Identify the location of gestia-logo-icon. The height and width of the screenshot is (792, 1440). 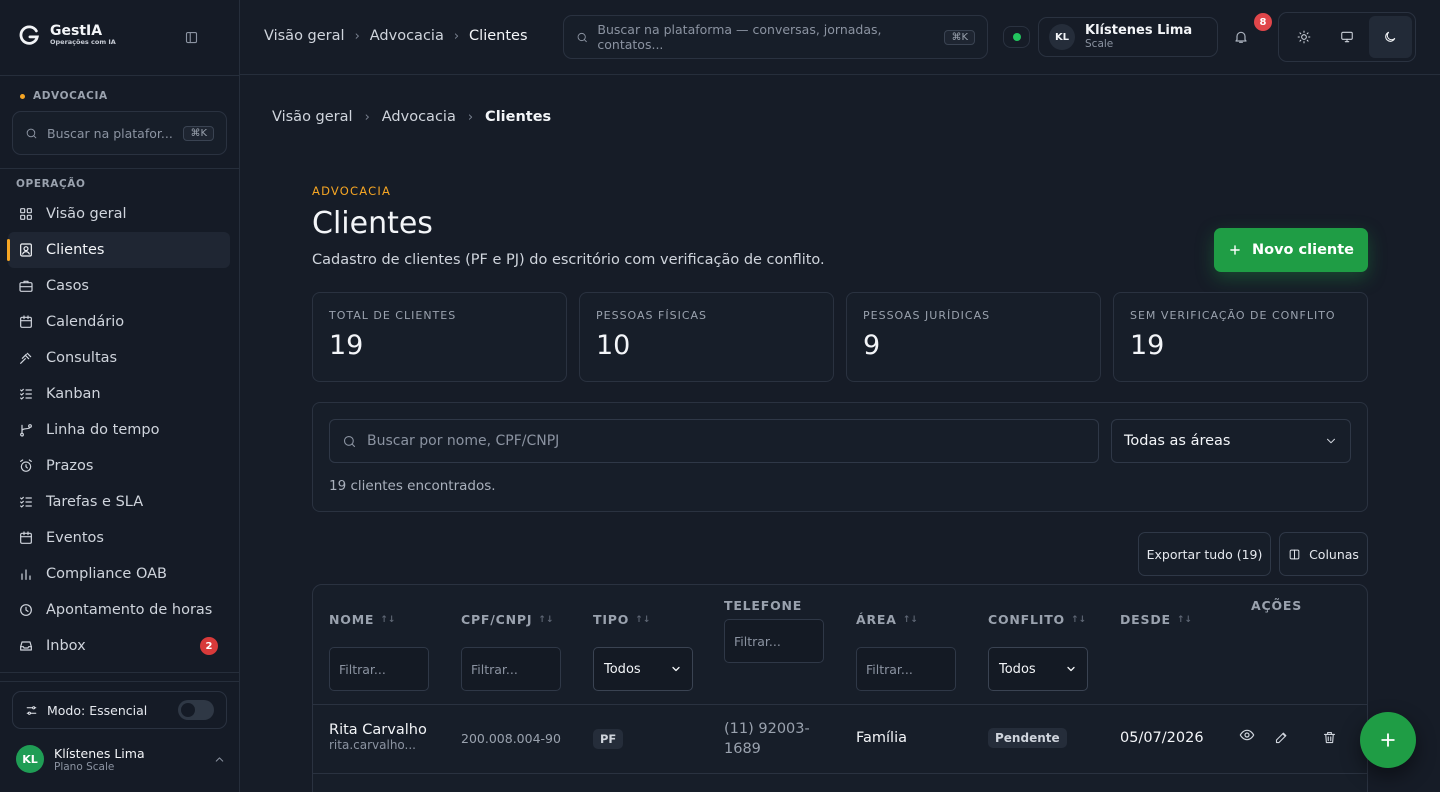
(29, 35).